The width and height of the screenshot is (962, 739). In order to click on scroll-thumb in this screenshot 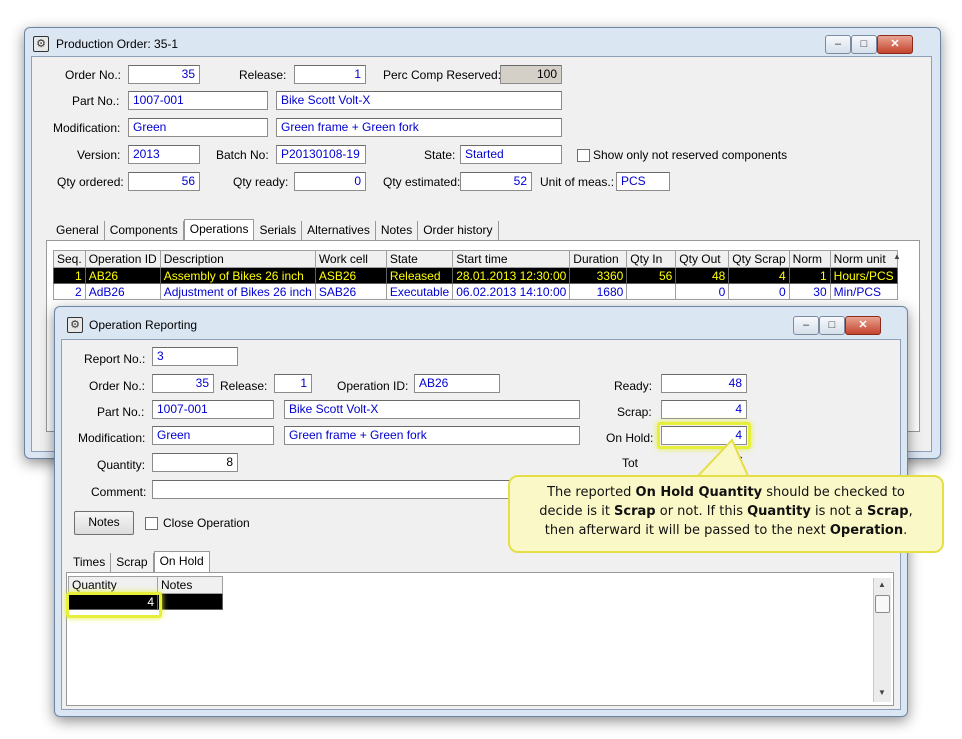, I will do `click(882, 604)`.